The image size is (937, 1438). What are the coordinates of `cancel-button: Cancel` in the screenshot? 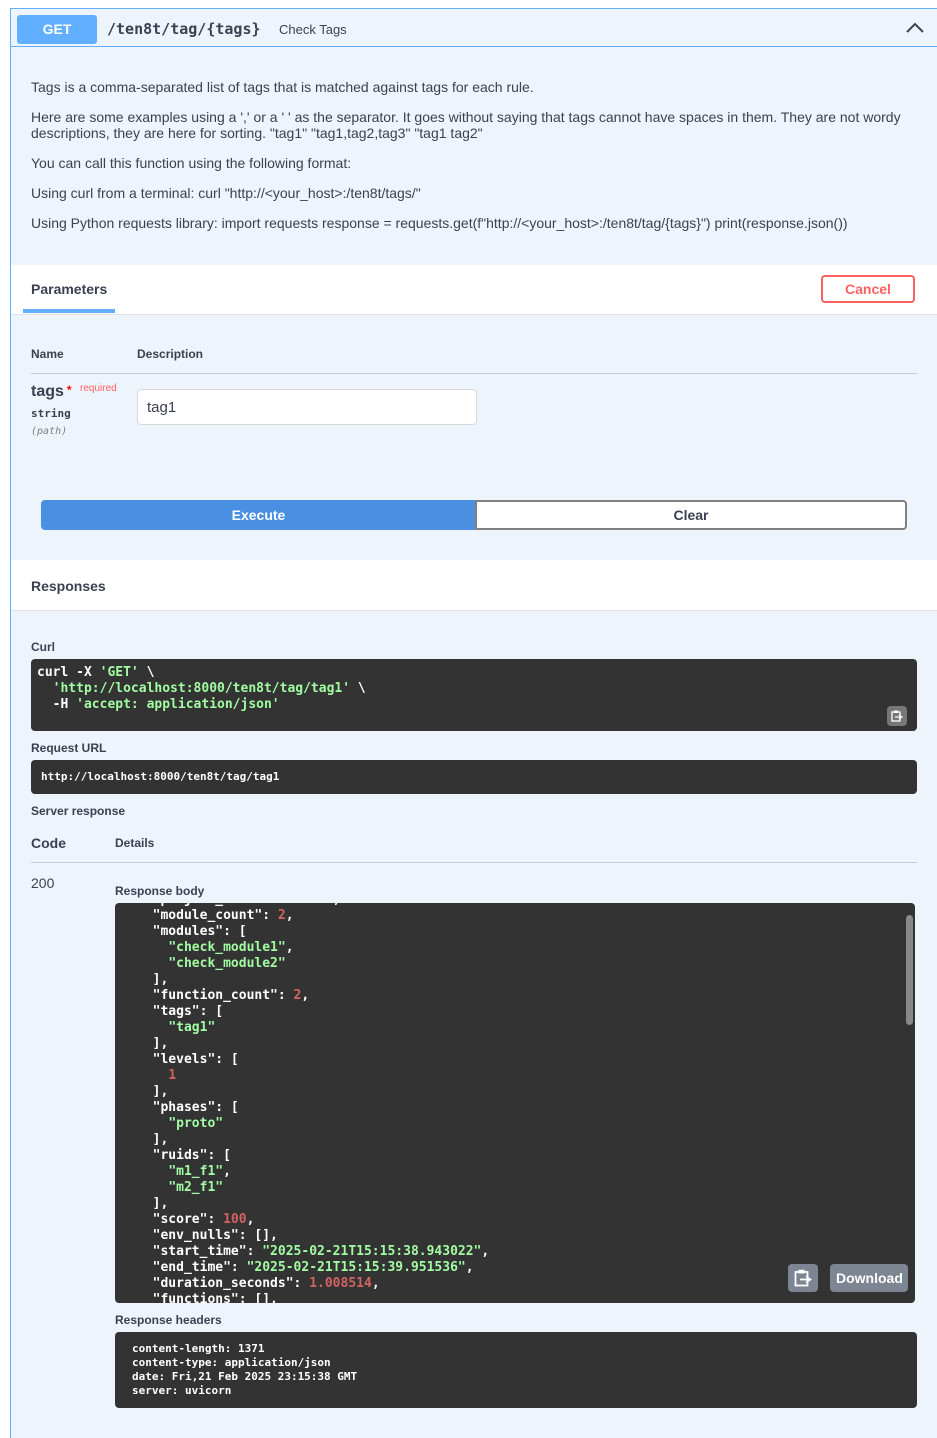 It's located at (868, 289).